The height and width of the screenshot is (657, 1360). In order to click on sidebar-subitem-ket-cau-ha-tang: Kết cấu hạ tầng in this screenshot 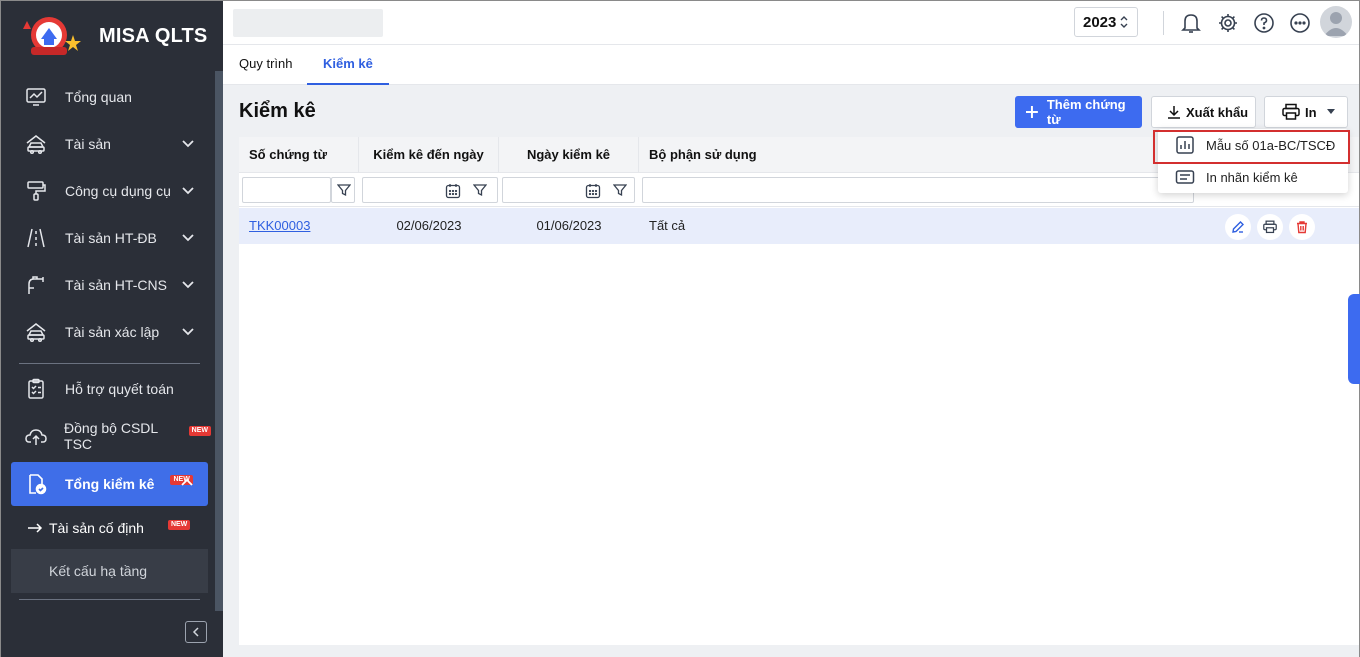, I will do `click(109, 571)`.